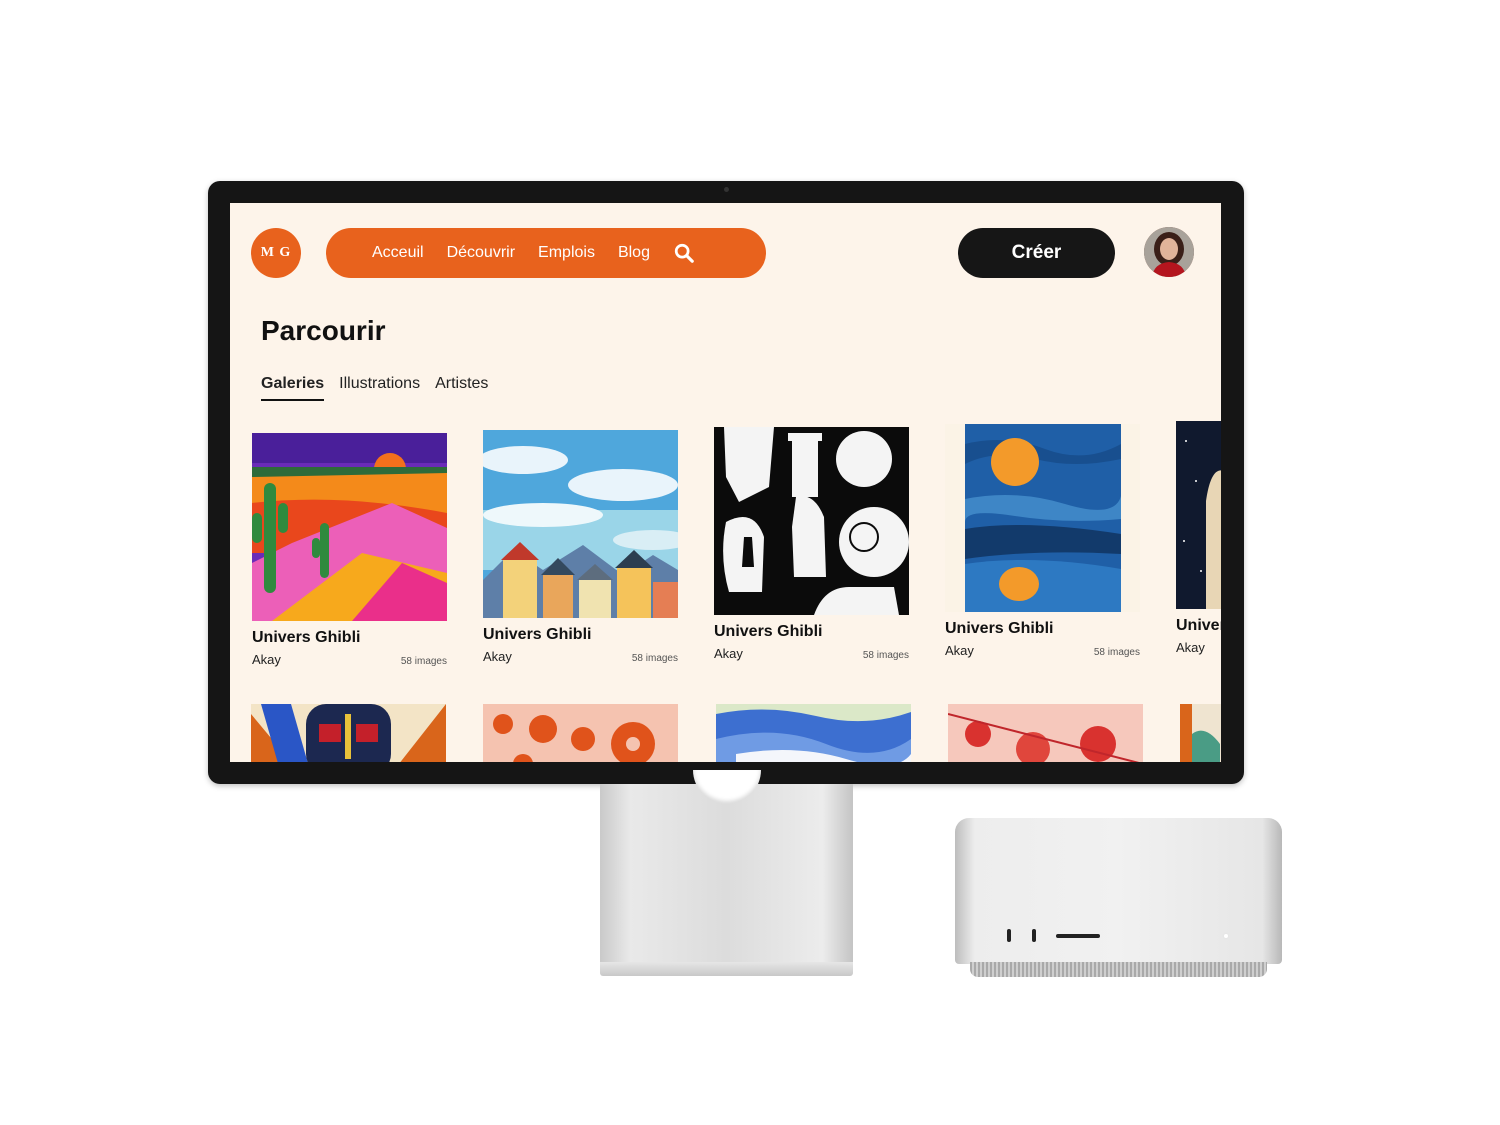  I want to click on power-led, so click(1226, 936).